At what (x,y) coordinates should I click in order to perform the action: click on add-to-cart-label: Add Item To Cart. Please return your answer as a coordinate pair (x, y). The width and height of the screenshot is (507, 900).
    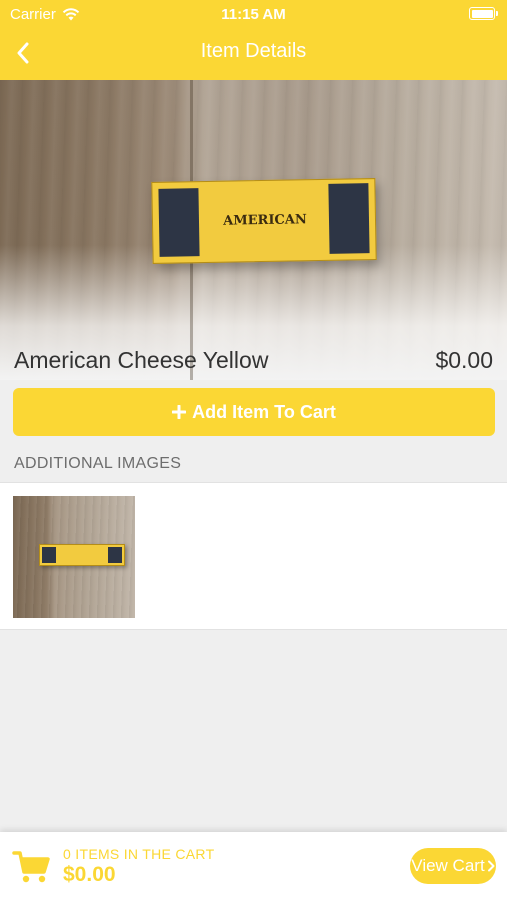
    Looking at the image, I should click on (264, 411).